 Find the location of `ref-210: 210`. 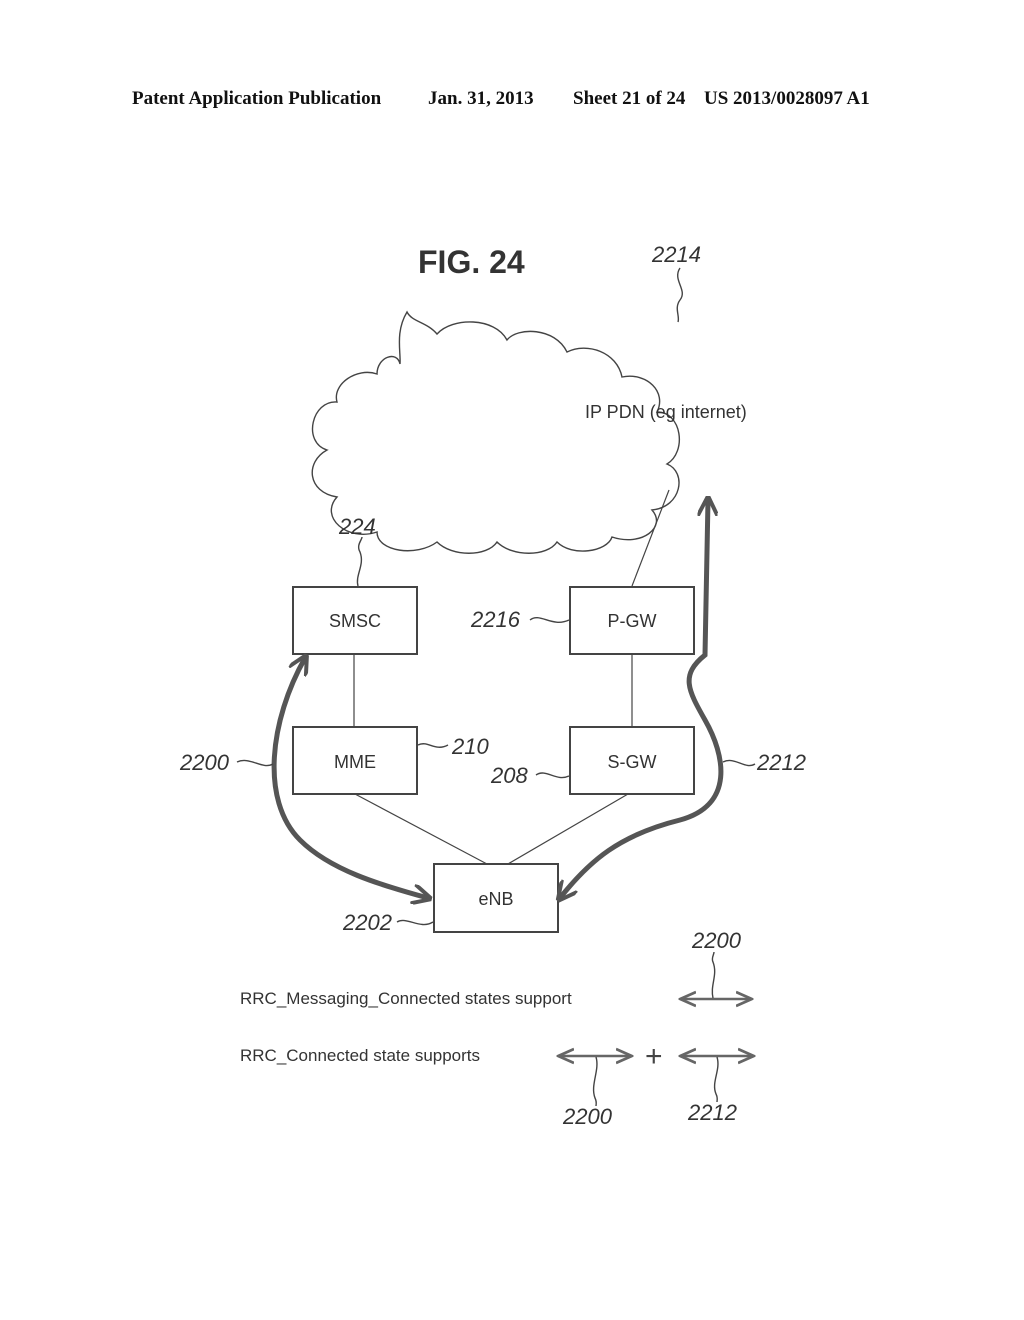

ref-210: 210 is located at coordinates (470, 746).